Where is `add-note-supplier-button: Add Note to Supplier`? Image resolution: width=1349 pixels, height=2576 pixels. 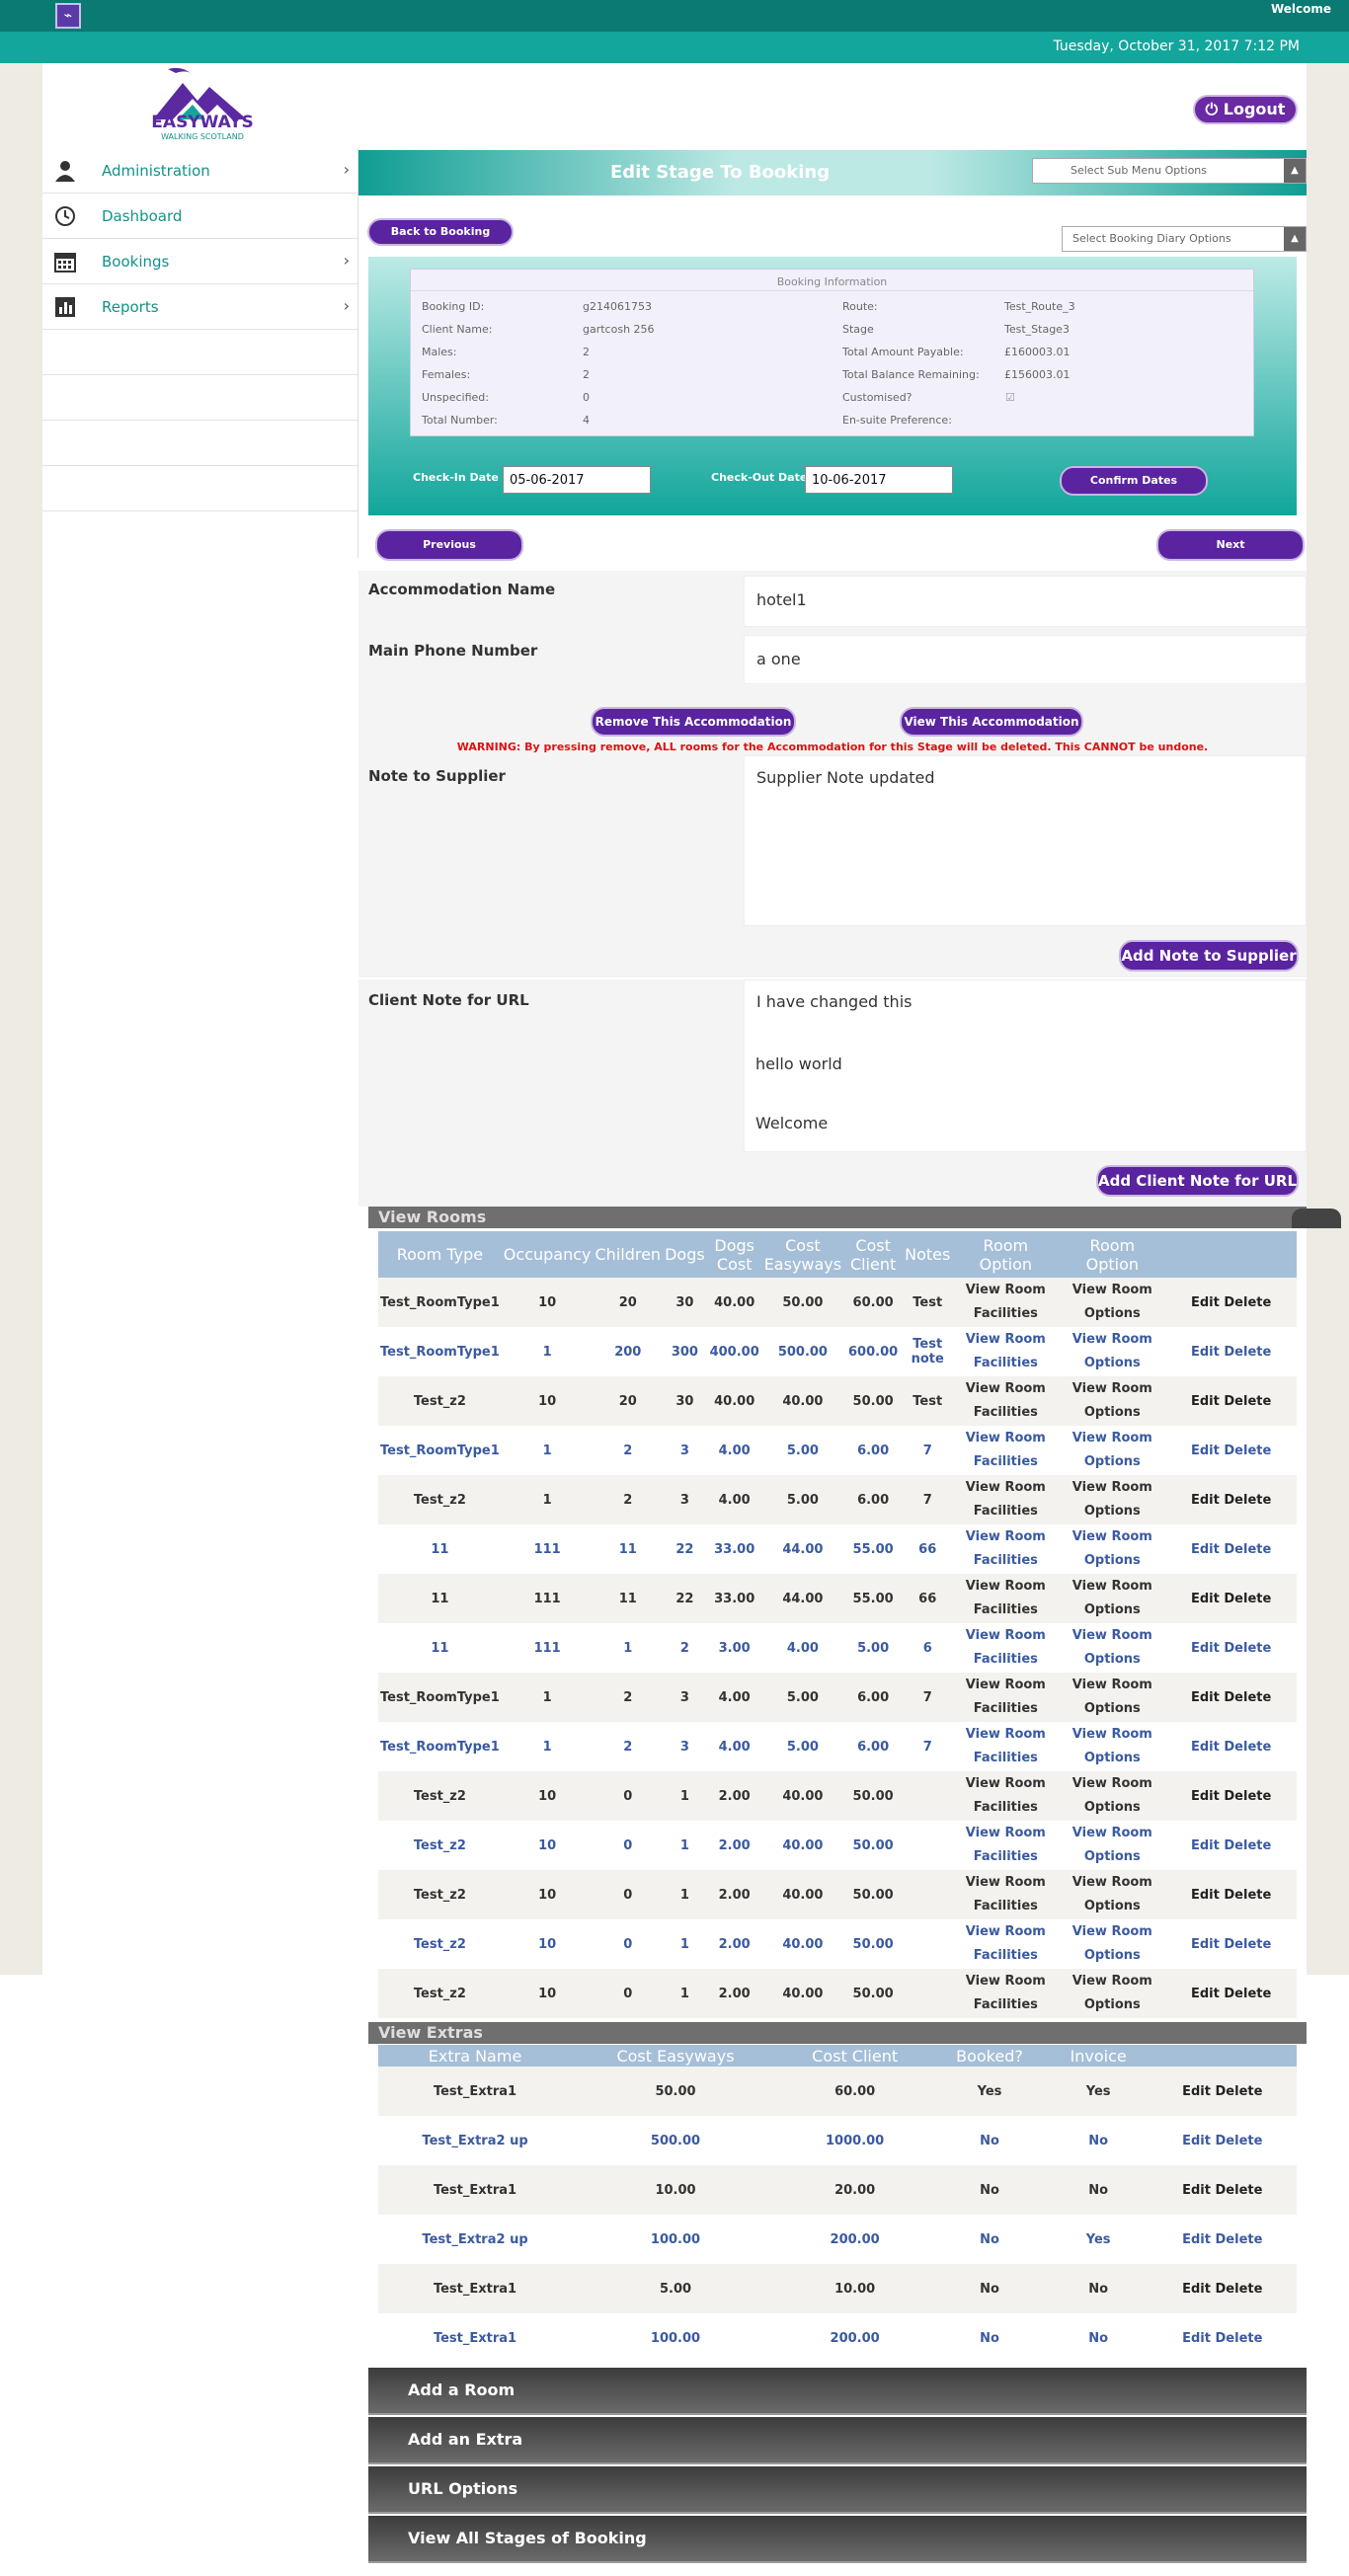 add-note-supplier-button: Add Note to Supplier is located at coordinates (1209, 956).